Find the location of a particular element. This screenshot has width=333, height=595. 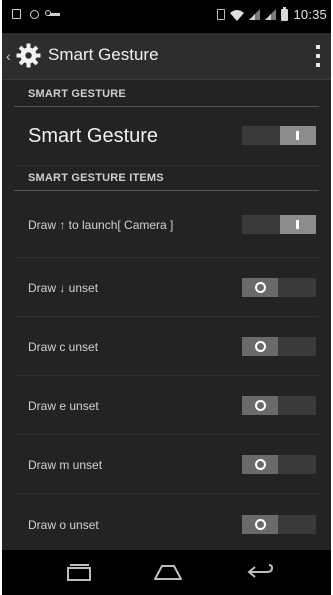

document-icon is located at coordinates (16, 14).